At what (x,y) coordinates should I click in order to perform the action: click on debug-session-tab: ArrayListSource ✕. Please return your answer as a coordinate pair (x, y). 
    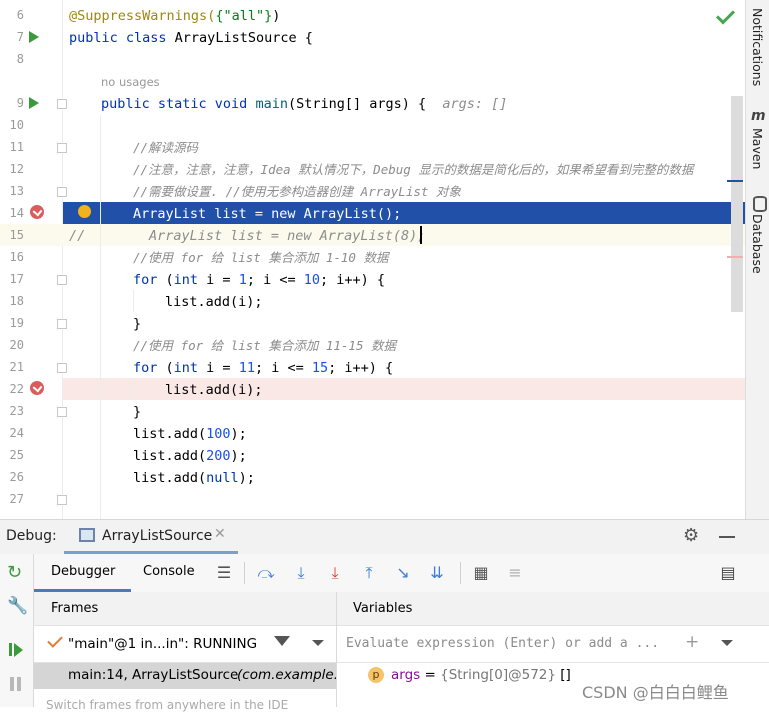
    Looking at the image, I should click on (151, 537).